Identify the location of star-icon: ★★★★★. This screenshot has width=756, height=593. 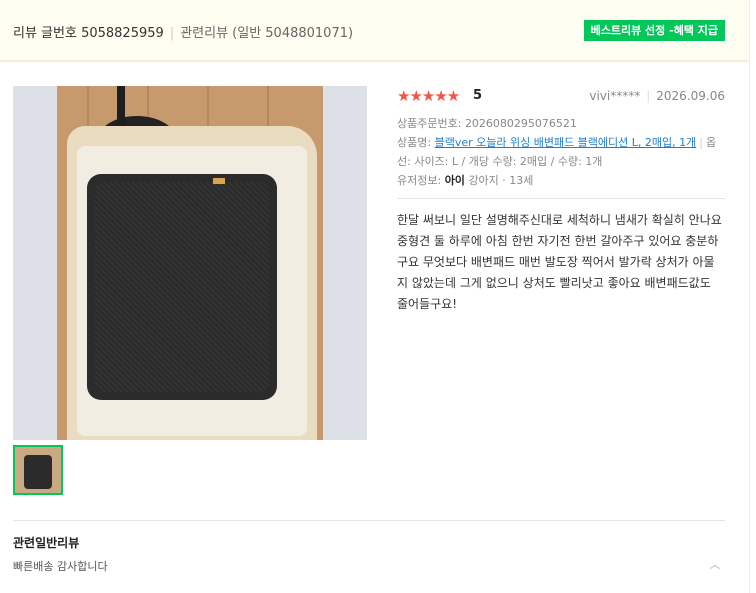
(428, 96).